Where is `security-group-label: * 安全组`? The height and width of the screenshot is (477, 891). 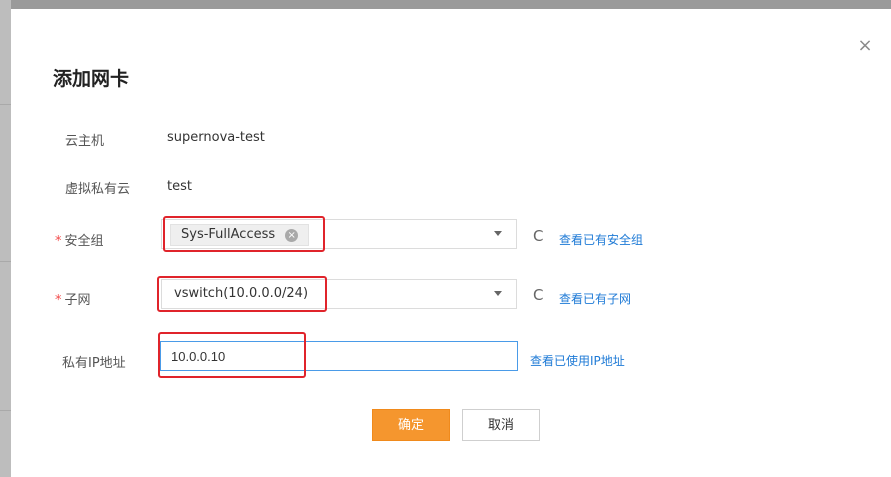
security-group-label: * 安全组 is located at coordinates (79, 241).